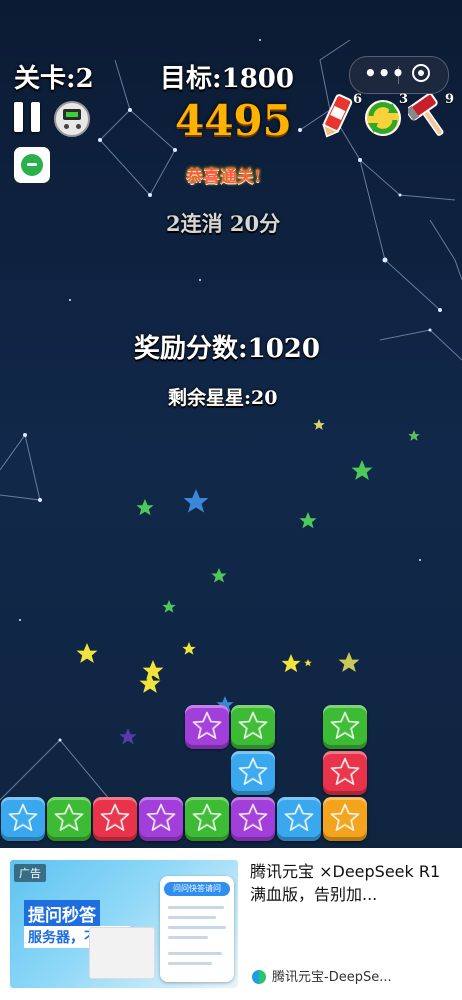  What do you see at coordinates (124, 924) in the screenshot?
I see `ad-image: 广告 提问秒答 服务器，不繁忙 问问快答请问` at bounding box center [124, 924].